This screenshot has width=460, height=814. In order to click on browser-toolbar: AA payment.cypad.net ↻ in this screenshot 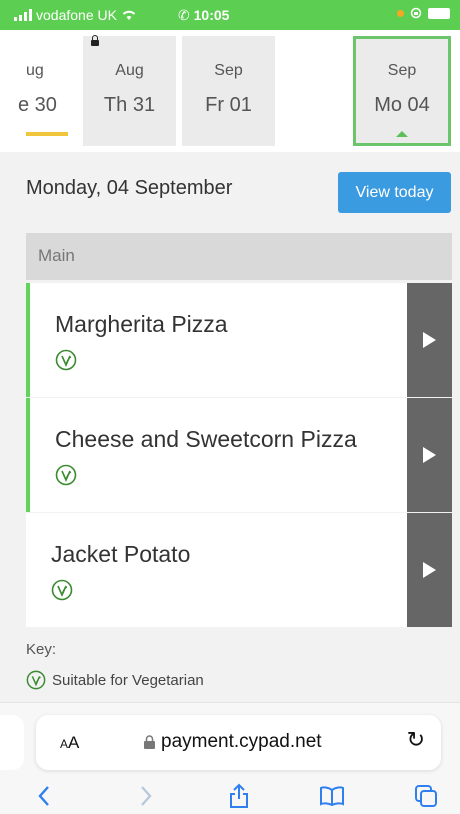, I will do `click(230, 758)`.